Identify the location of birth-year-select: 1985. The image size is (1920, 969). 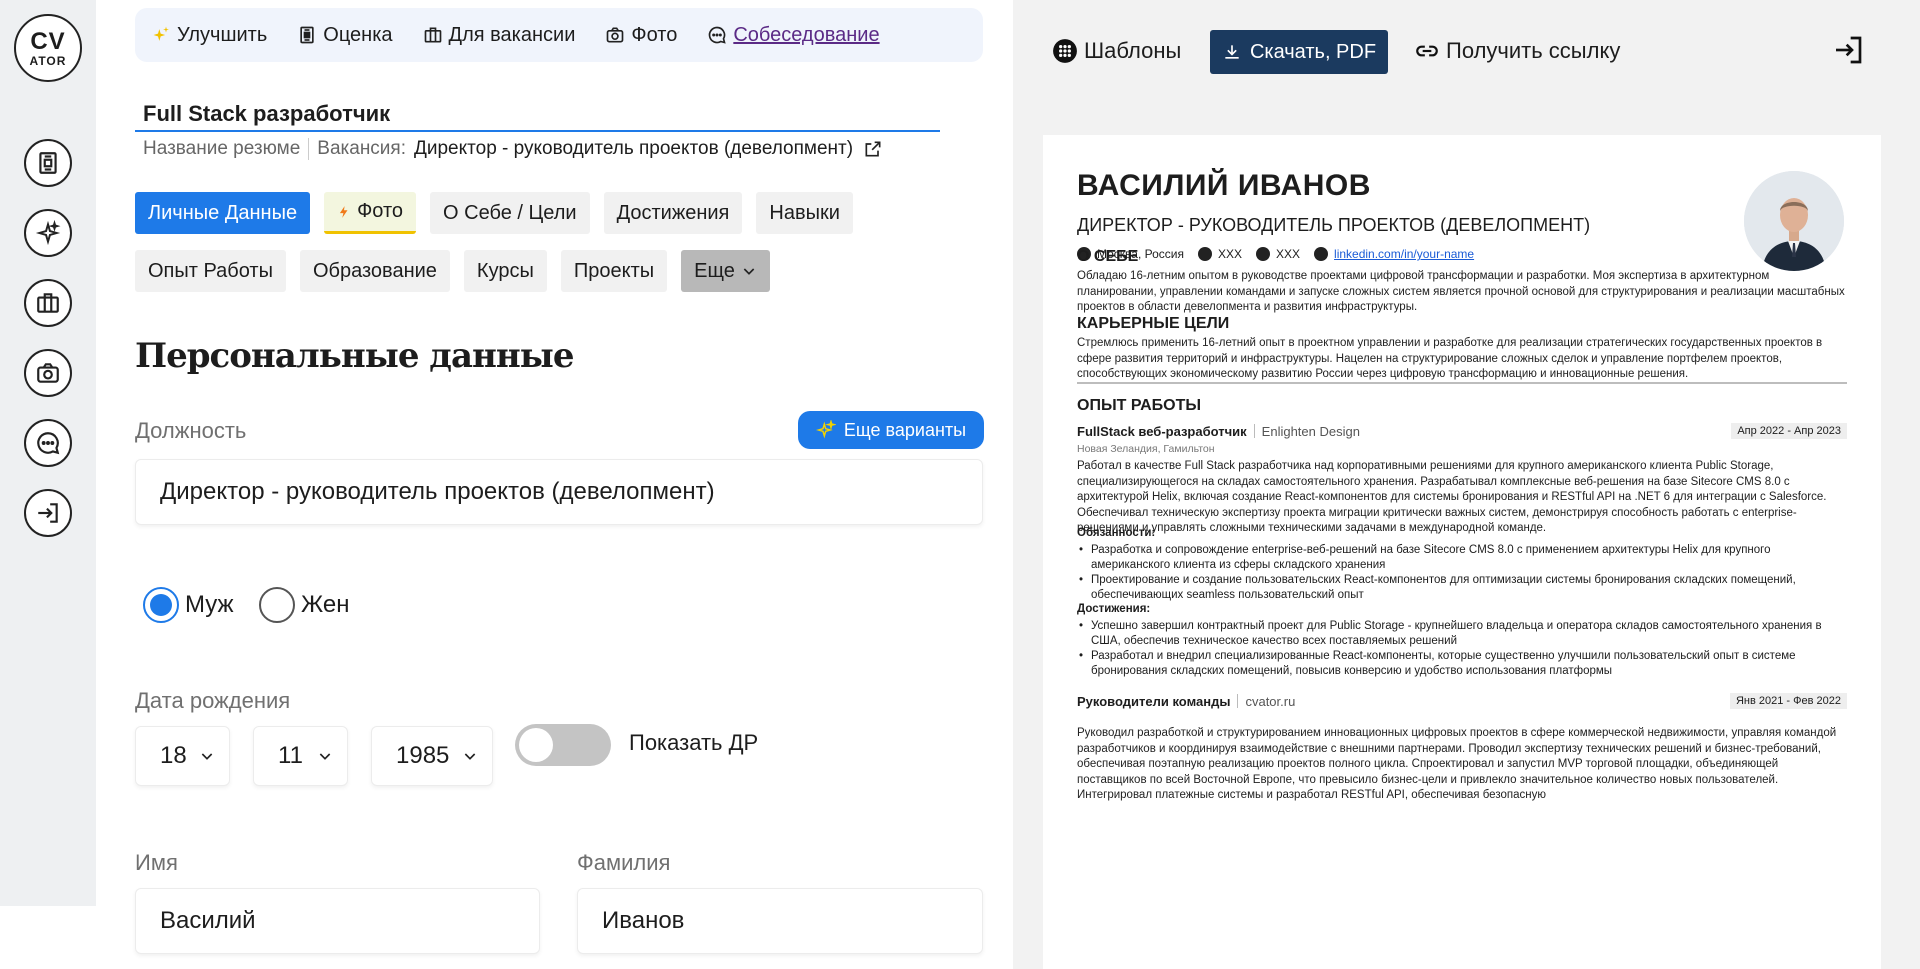
(432, 756).